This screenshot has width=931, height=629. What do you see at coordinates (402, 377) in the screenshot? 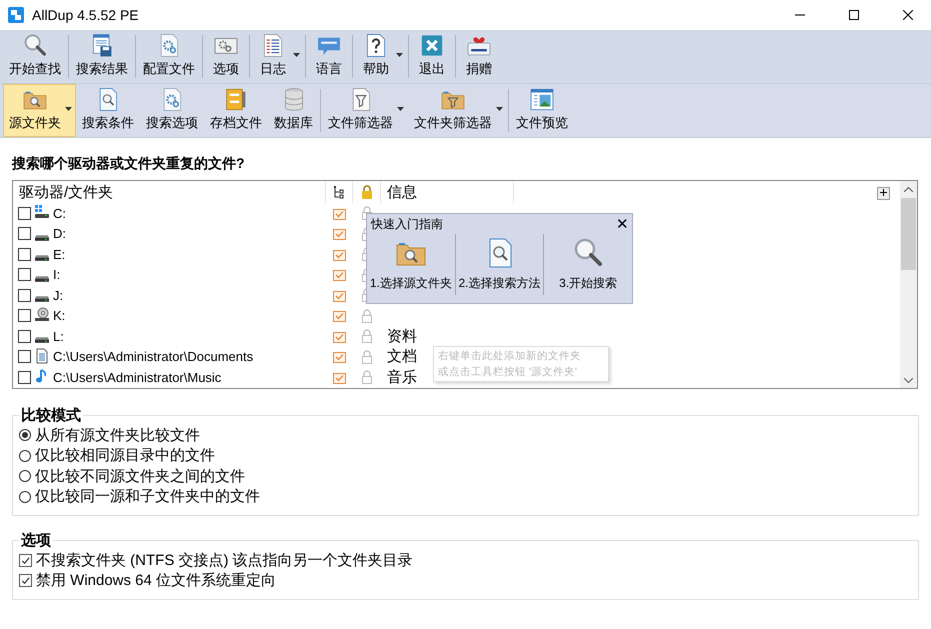
I see `info-text: 音乐` at bounding box center [402, 377].